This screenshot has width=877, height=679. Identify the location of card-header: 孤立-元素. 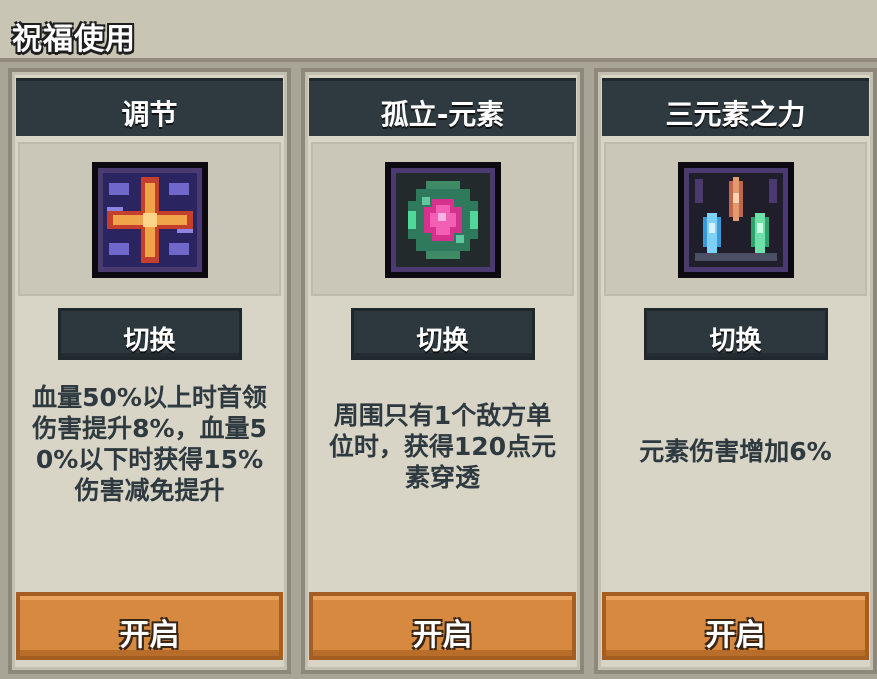
(442, 107).